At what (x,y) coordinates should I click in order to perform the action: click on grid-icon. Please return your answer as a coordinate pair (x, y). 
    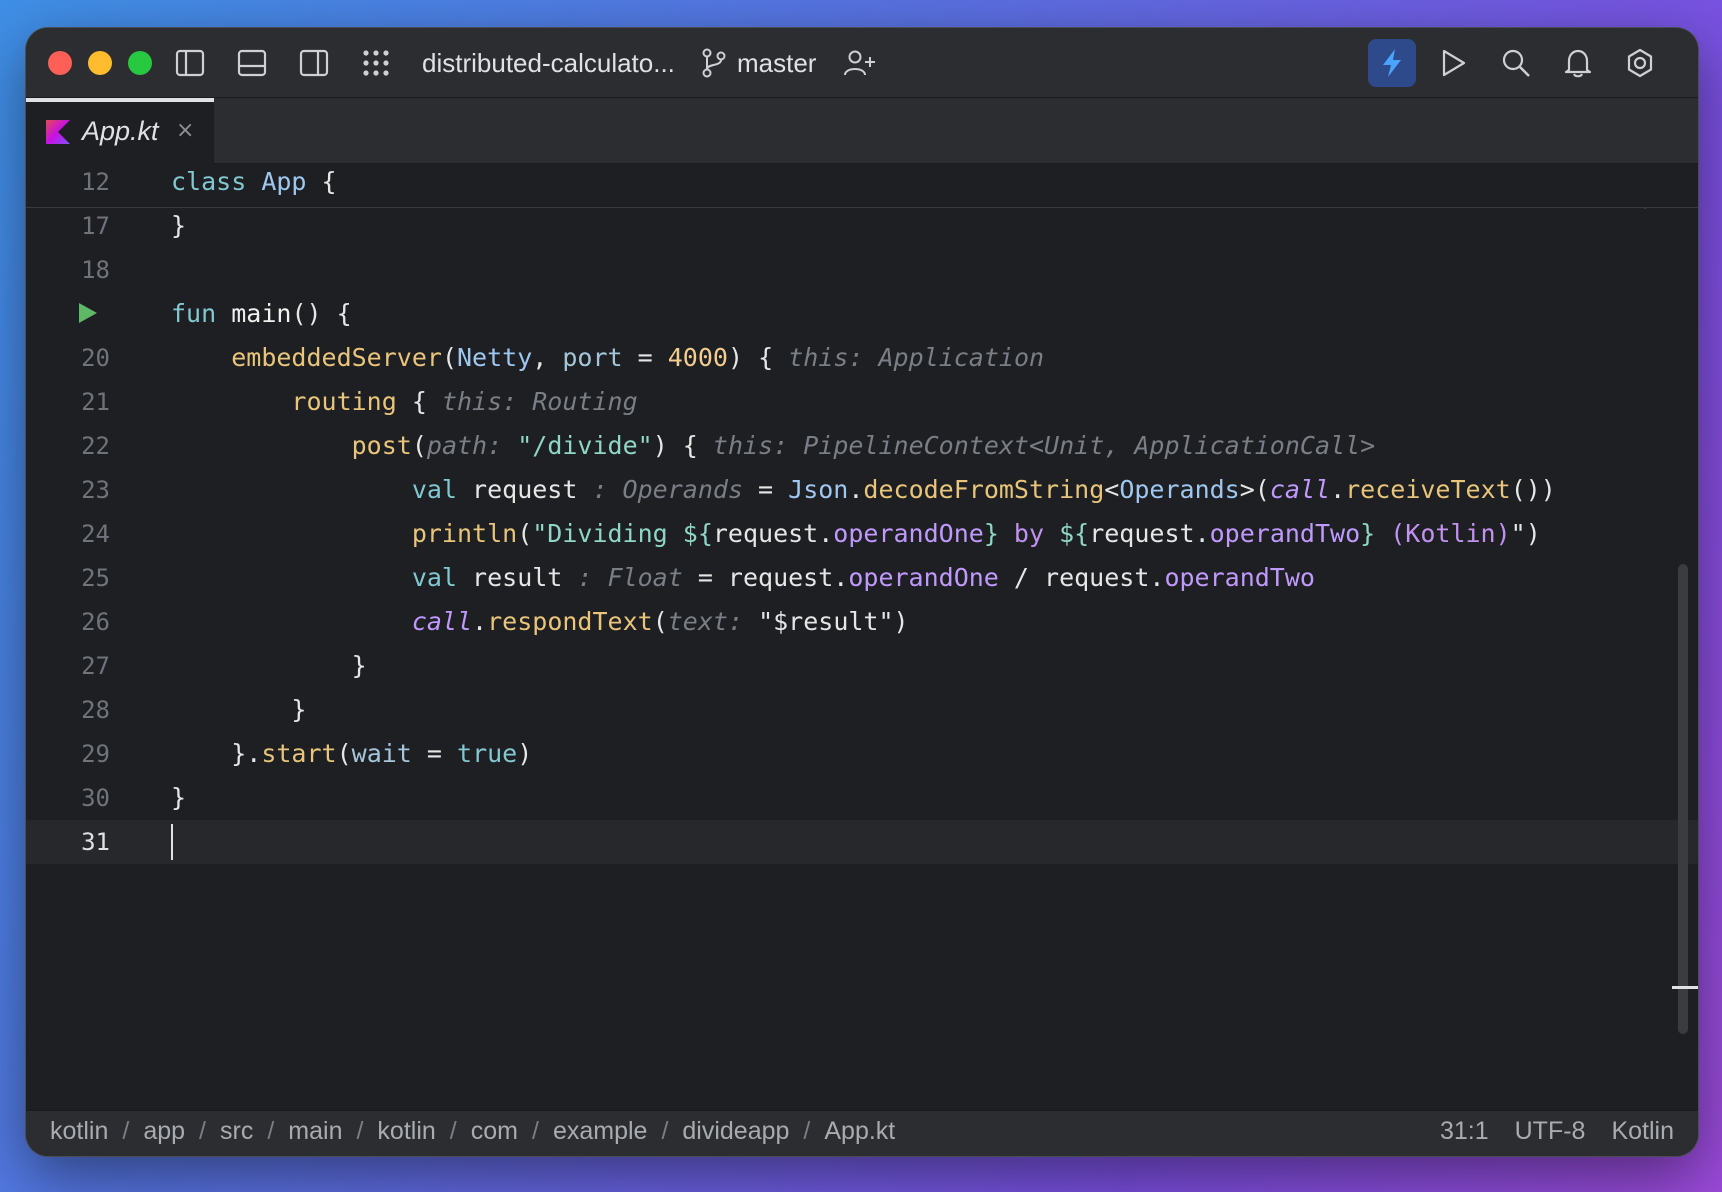
    Looking at the image, I should click on (376, 63).